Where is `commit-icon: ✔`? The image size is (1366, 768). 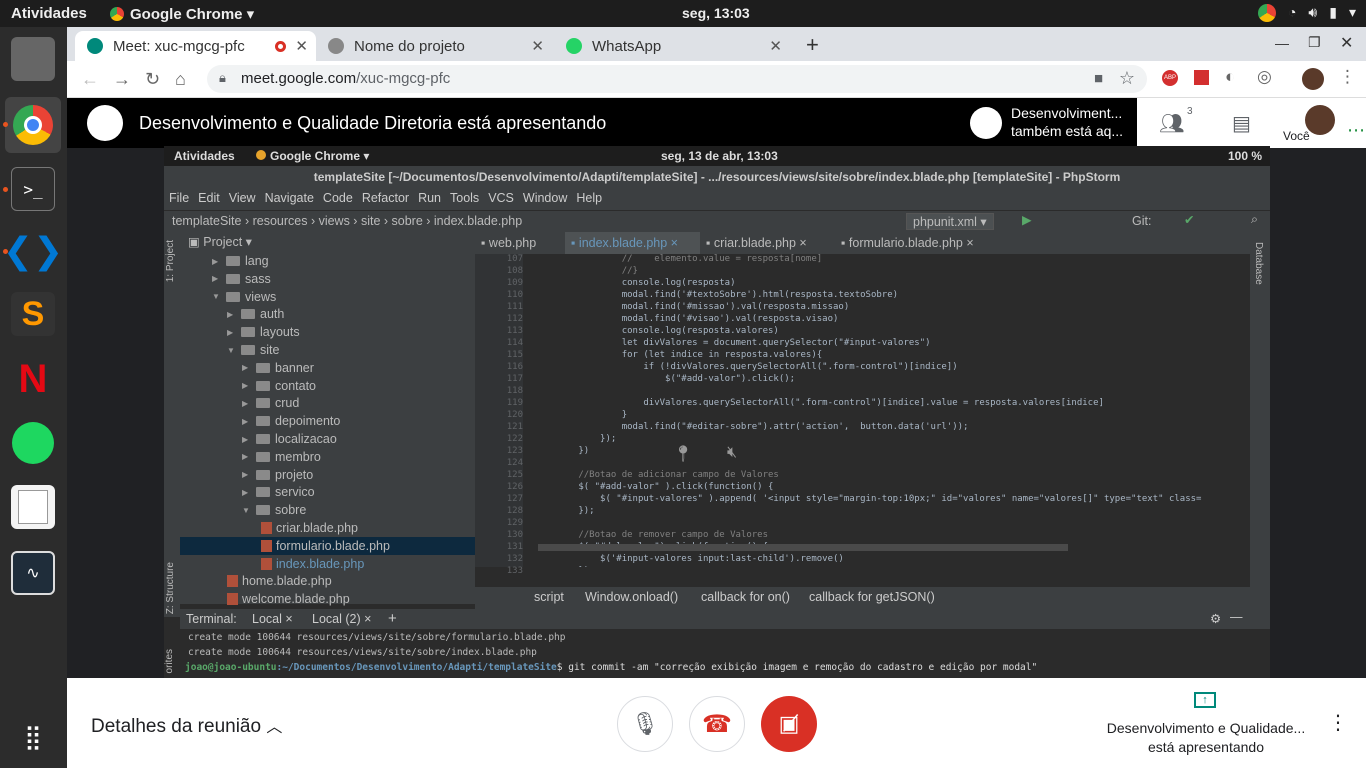 commit-icon: ✔ is located at coordinates (1189, 219).